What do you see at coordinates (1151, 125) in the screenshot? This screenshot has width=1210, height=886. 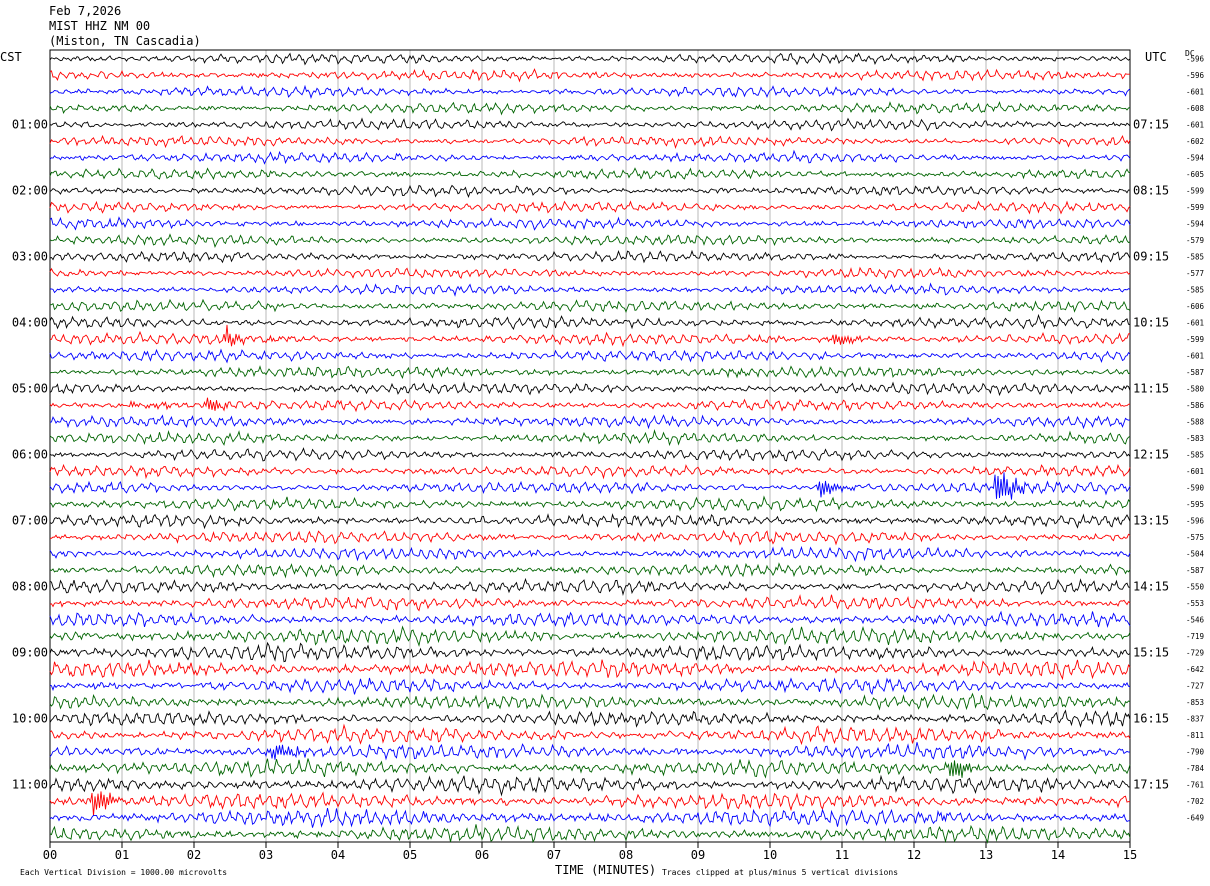 I see `right-hour-label: 07:15` at bounding box center [1151, 125].